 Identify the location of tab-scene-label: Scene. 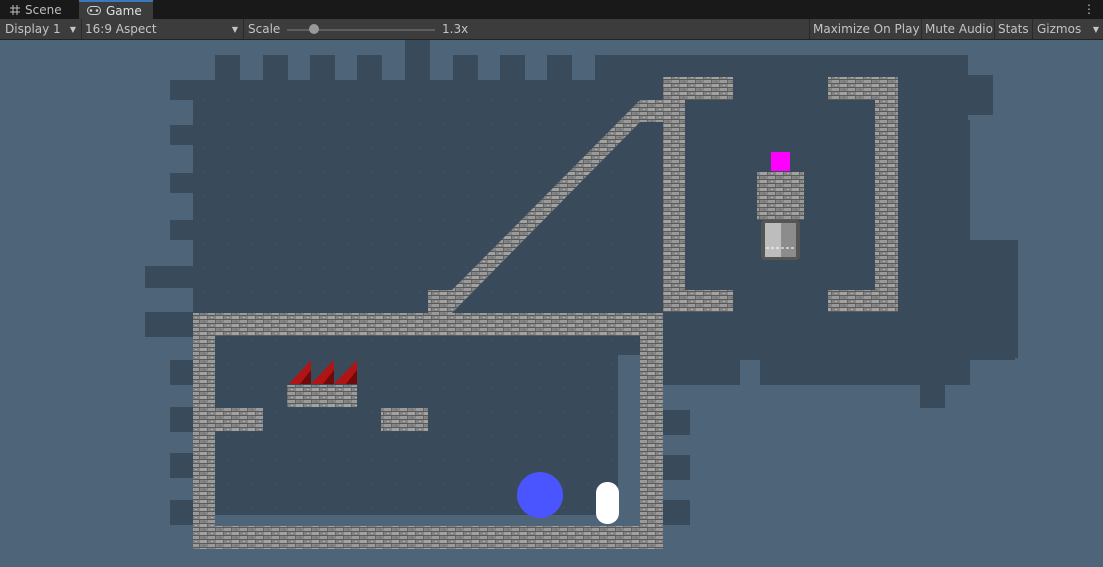
(43, 9).